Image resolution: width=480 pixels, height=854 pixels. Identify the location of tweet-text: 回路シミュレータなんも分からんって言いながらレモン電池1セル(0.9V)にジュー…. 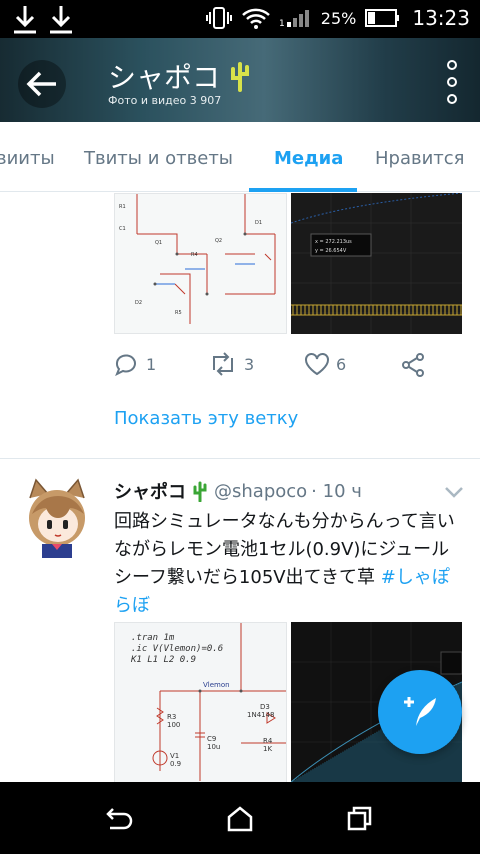
(290, 564).